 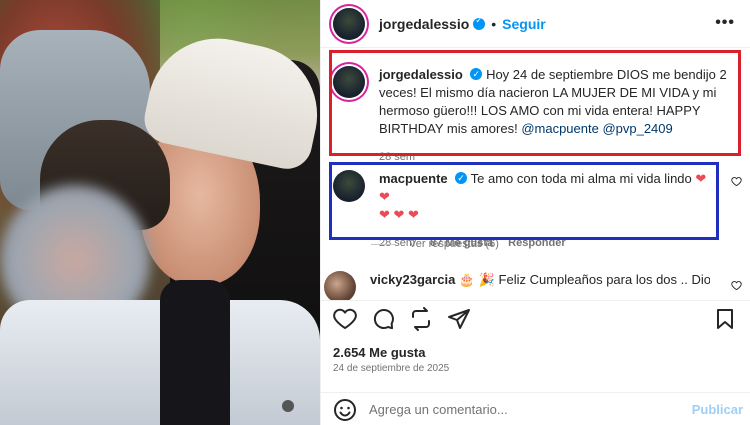 What do you see at coordinates (379, 352) in the screenshot?
I see `likes-count: 2.654 Me gusta` at bounding box center [379, 352].